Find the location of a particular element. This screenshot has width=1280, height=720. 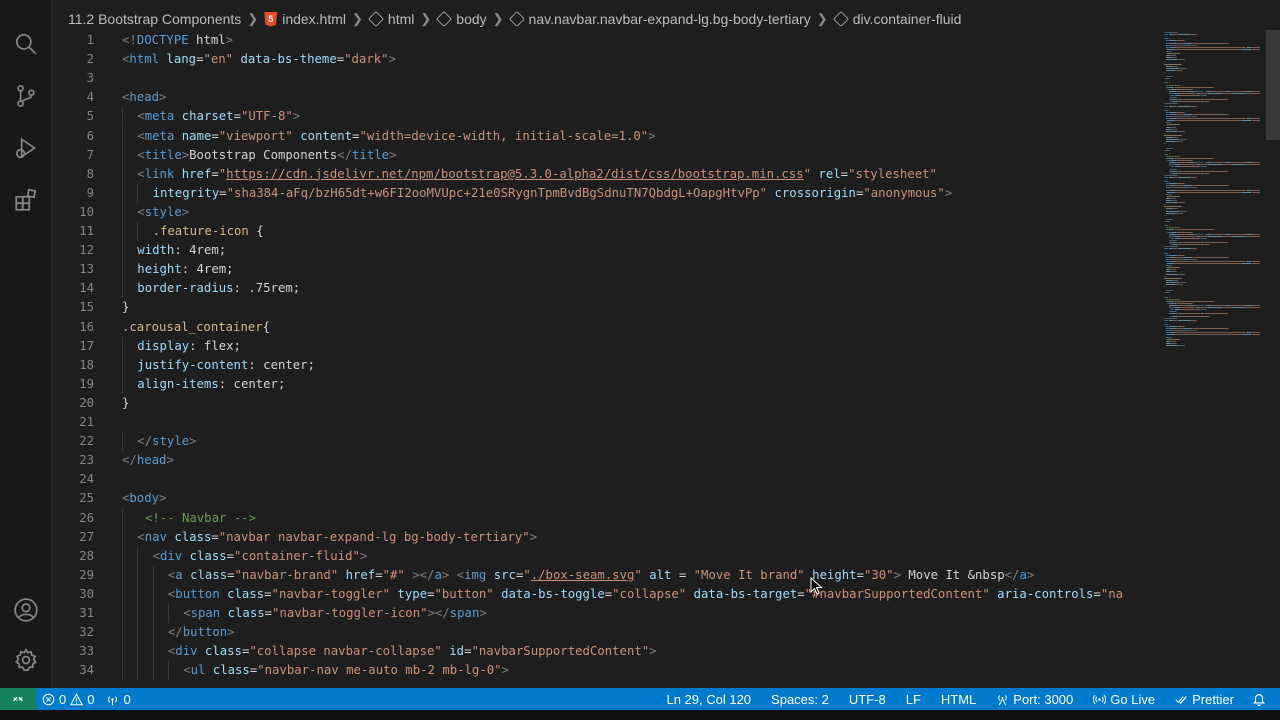

go-live-button: Go Live is located at coordinates (1124, 699).